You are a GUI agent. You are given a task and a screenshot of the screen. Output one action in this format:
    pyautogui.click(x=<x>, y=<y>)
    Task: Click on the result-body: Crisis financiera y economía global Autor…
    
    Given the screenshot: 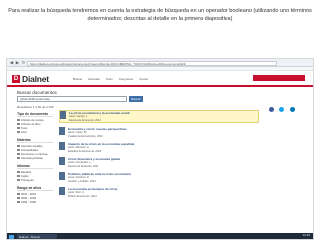 What is the action you would take?
    pyautogui.click(x=163, y=162)
    